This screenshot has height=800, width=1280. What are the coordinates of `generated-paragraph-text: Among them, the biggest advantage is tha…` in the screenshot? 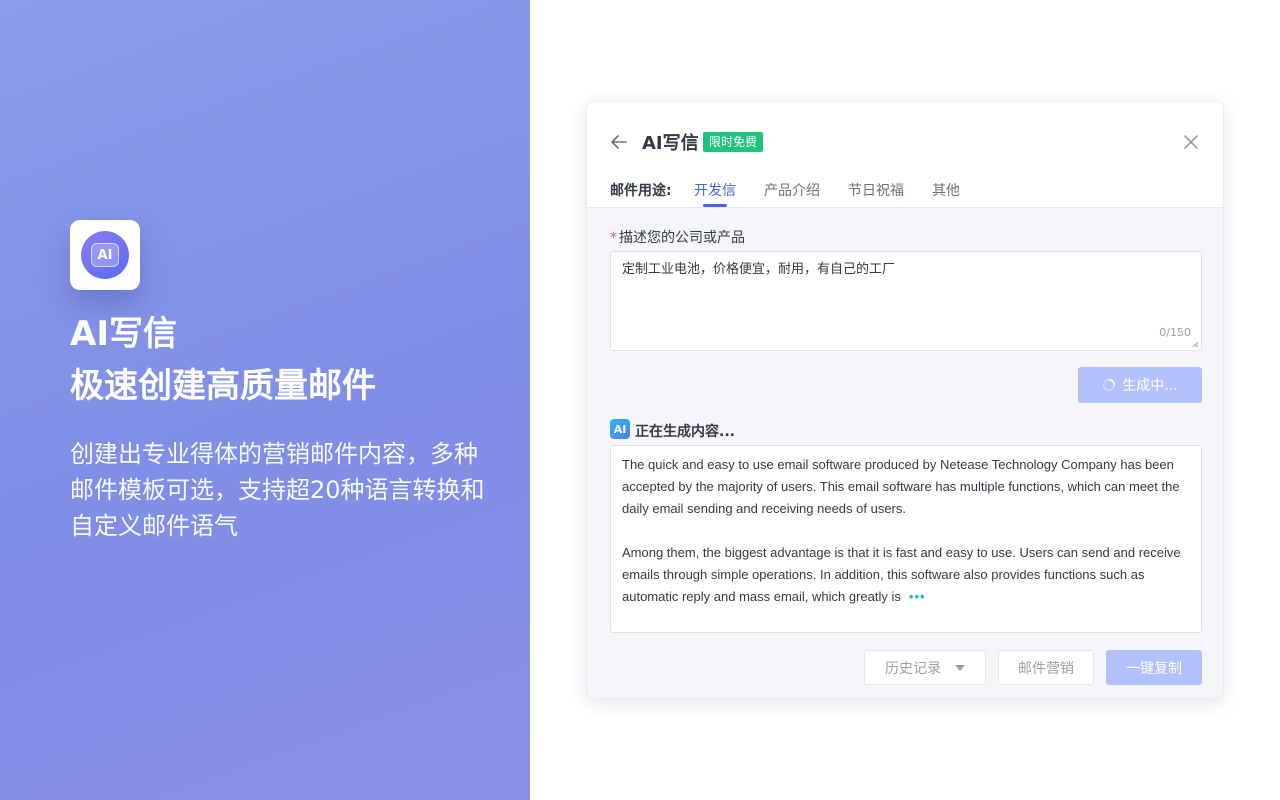 It's located at (901, 574).